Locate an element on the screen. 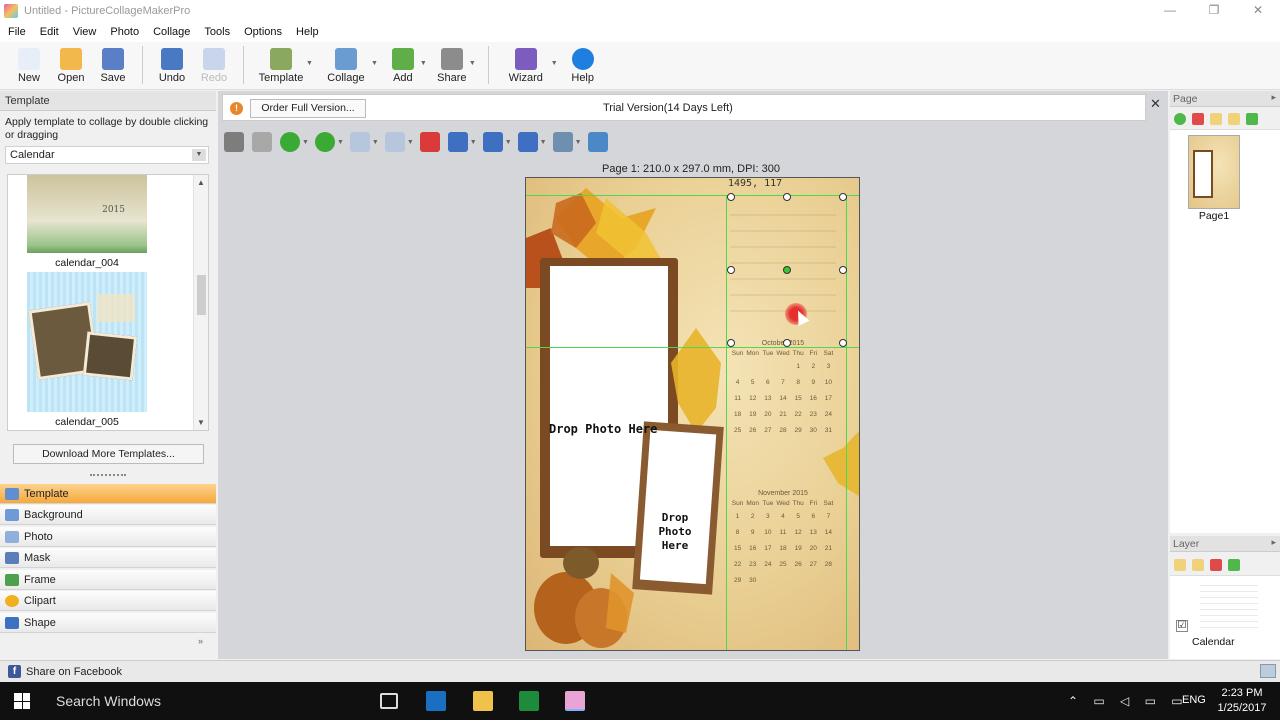 The height and width of the screenshot is (720, 1280). task-view-icon is located at coordinates (389, 701).